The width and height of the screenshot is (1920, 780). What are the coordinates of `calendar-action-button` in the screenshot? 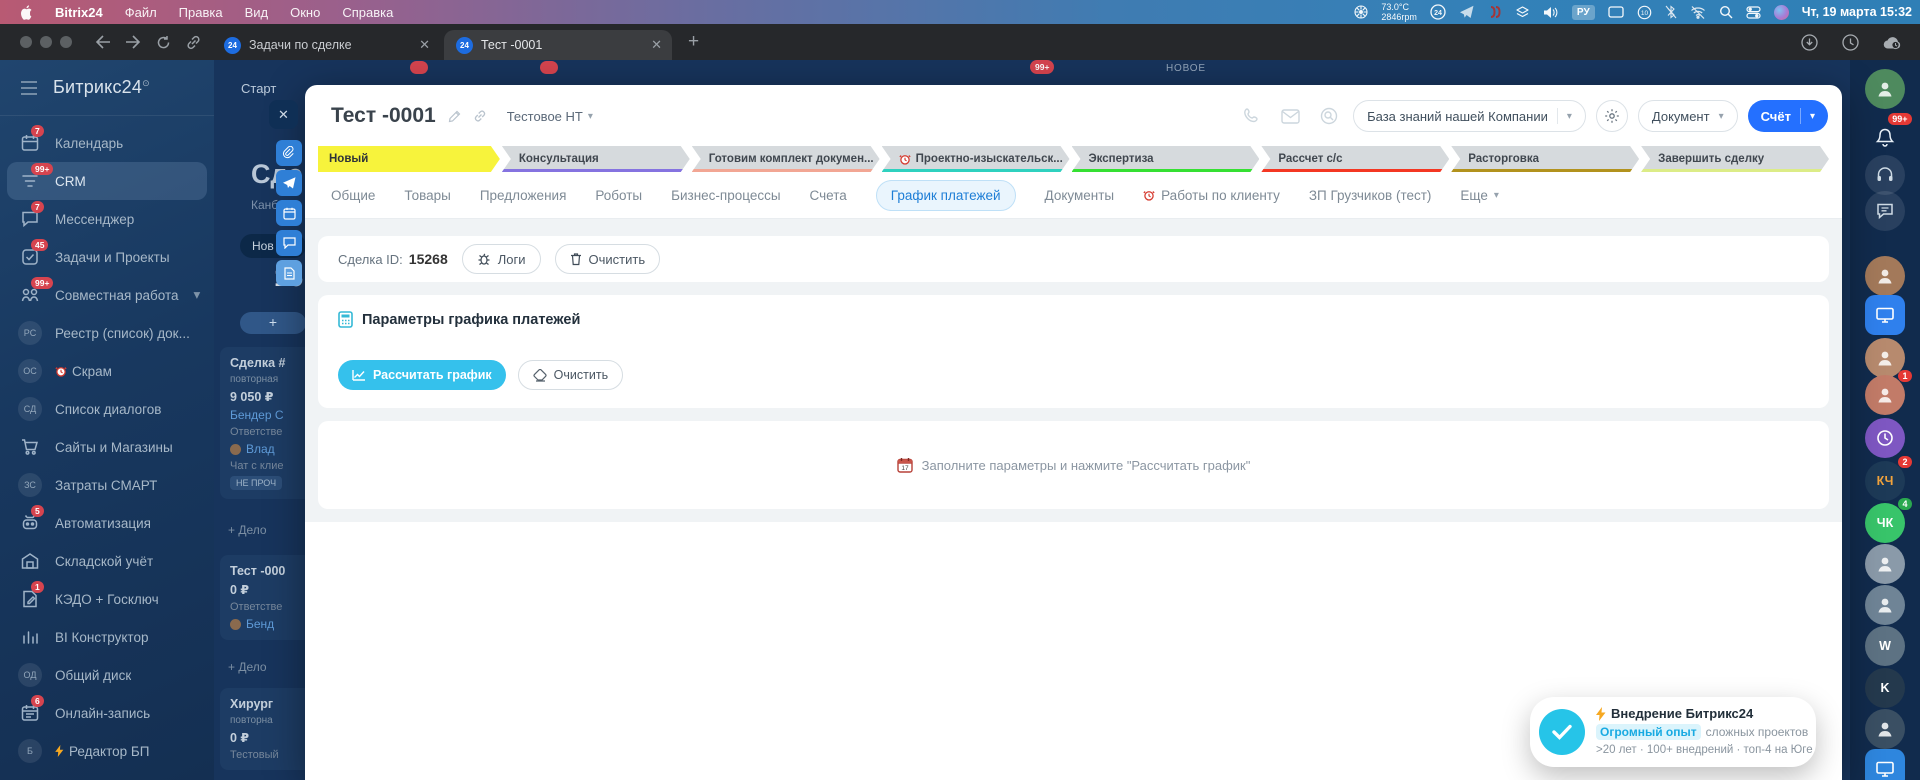 It's located at (289, 213).